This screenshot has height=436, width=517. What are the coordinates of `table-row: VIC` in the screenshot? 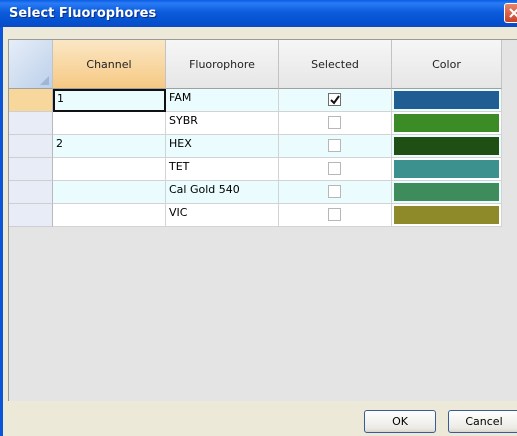 It's located at (263, 215).